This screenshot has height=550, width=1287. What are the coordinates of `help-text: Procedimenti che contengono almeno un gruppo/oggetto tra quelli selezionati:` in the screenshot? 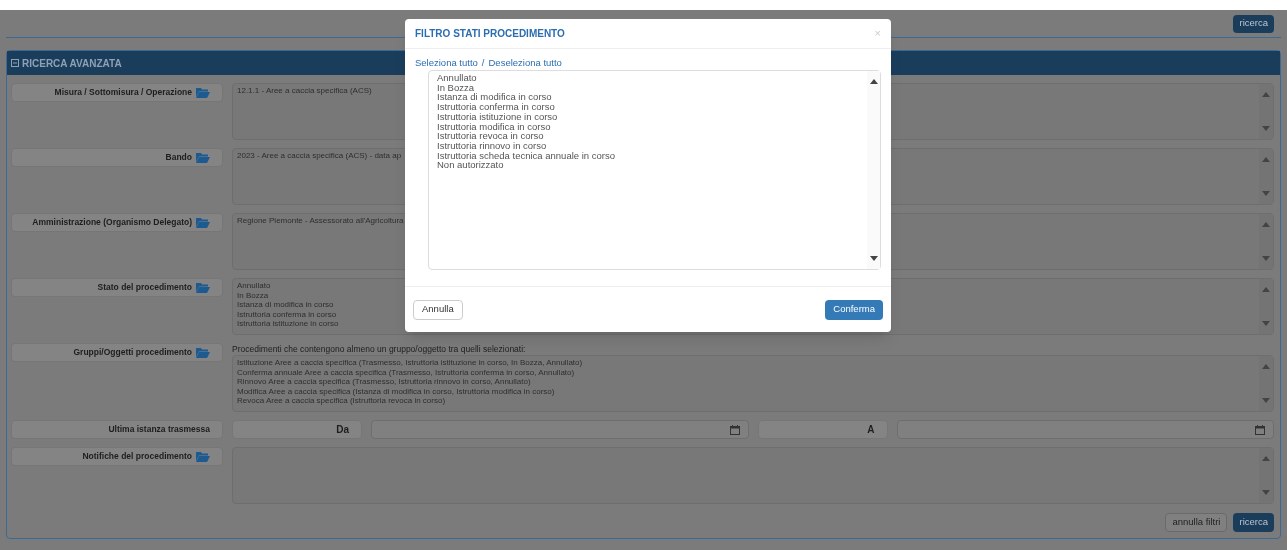 It's located at (379, 349).